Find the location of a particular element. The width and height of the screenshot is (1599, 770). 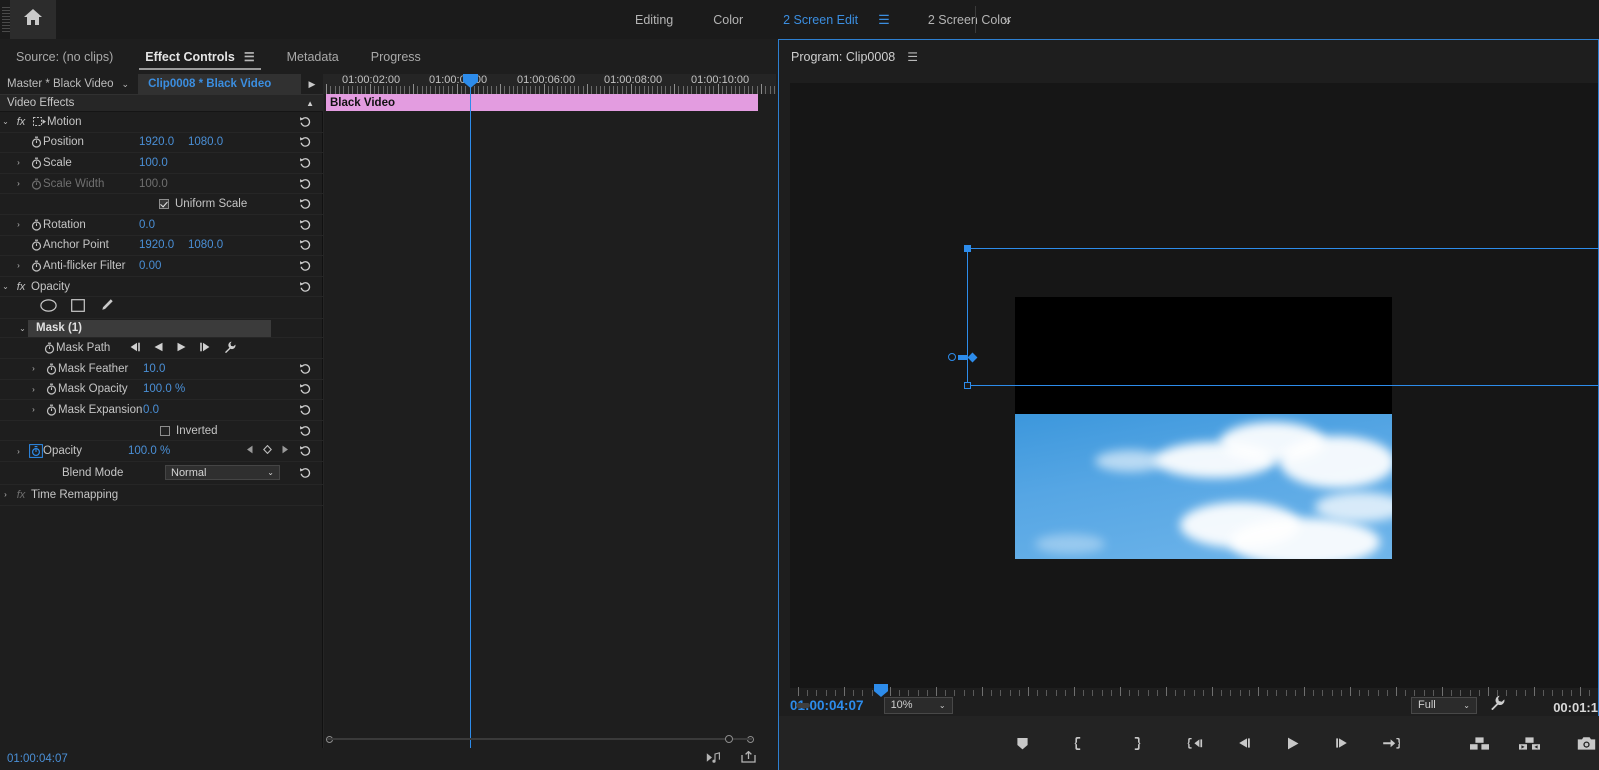

mask-feather-value: 10.0 is located at coordinates (154, 369).